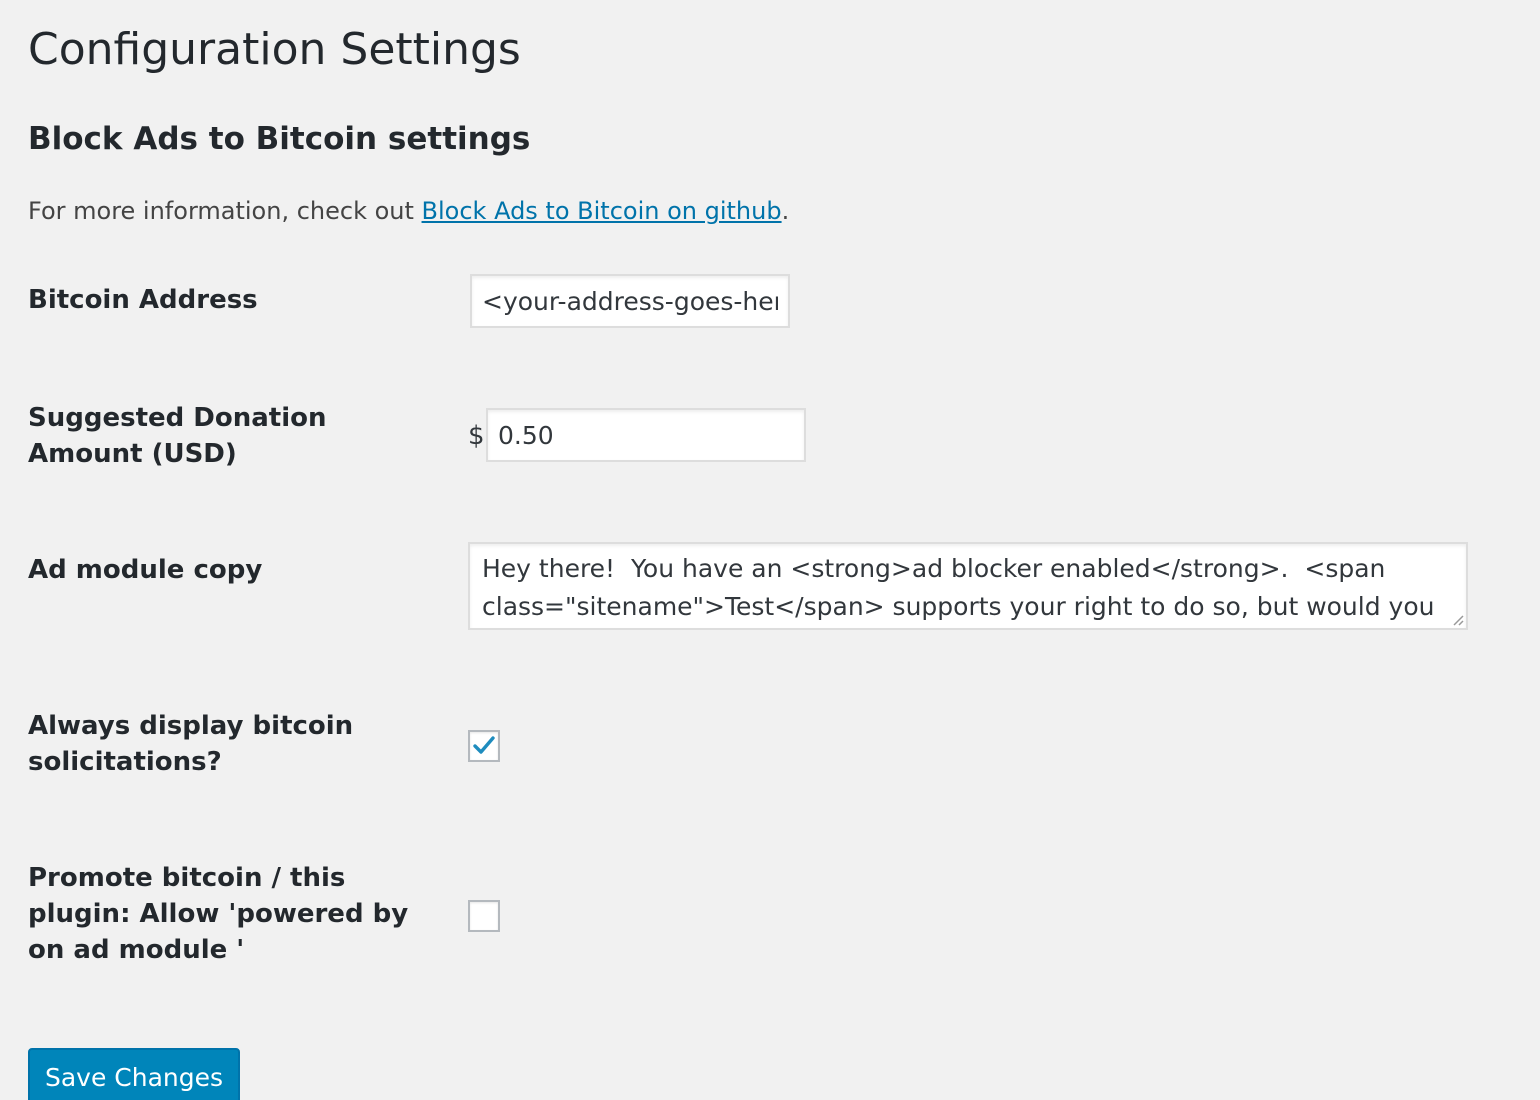  What do you see at coordinates (476, 436) in the screenshot?
I see `currency-symbol: $` at bounding box center [476, 436].